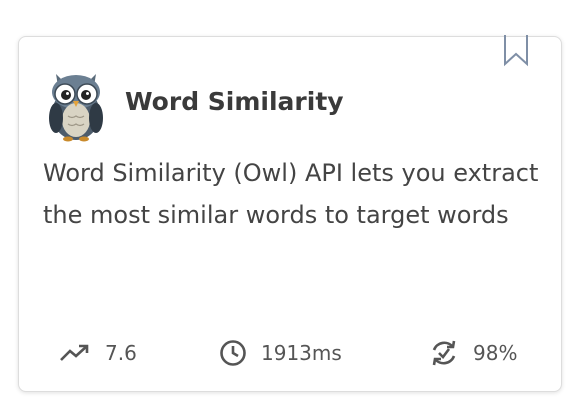 The image size is (580, 418). I want to click on owl-logo-icon, so click(76, 108).